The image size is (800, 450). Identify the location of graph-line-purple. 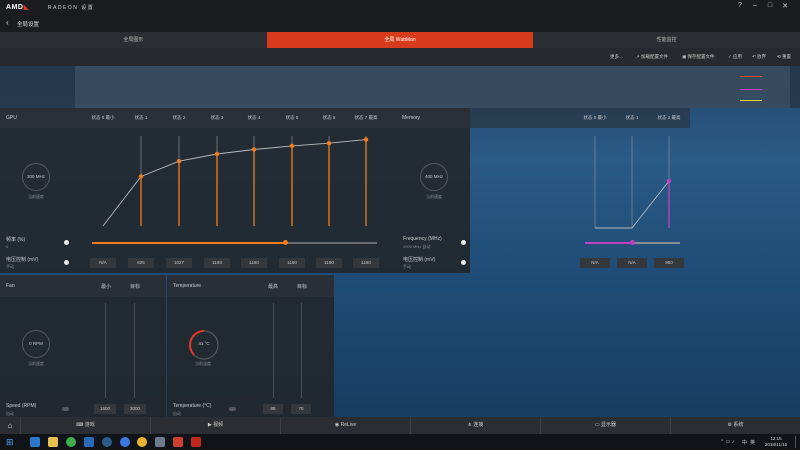
(751, 89).